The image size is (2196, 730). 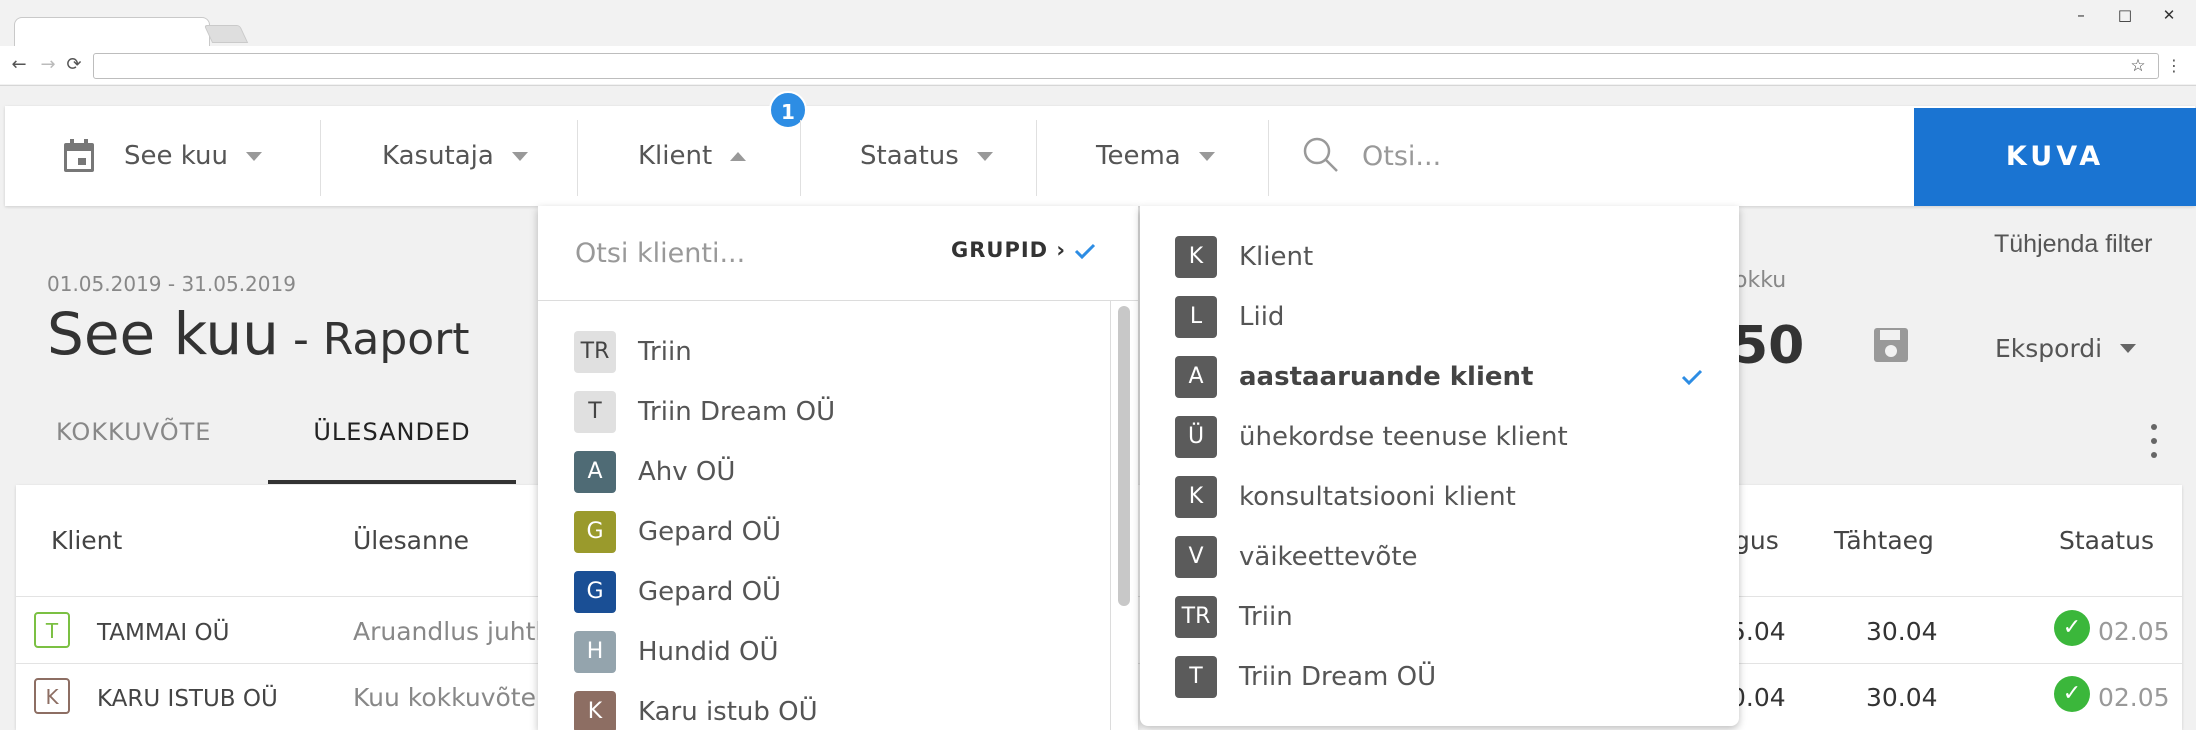 I want to click on browser-menu-icon: ⋮, so click(x=2174, y=66).